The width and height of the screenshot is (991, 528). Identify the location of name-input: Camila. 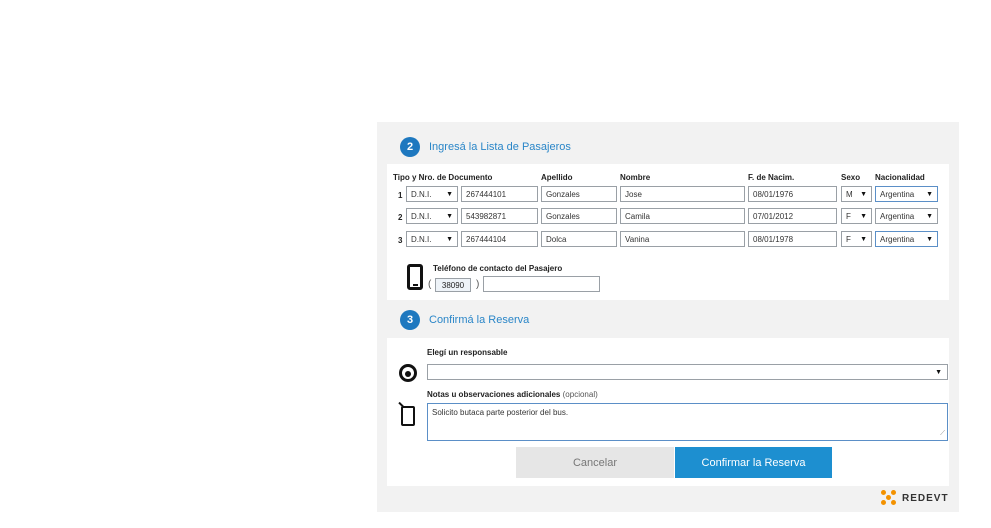
(682, 216).